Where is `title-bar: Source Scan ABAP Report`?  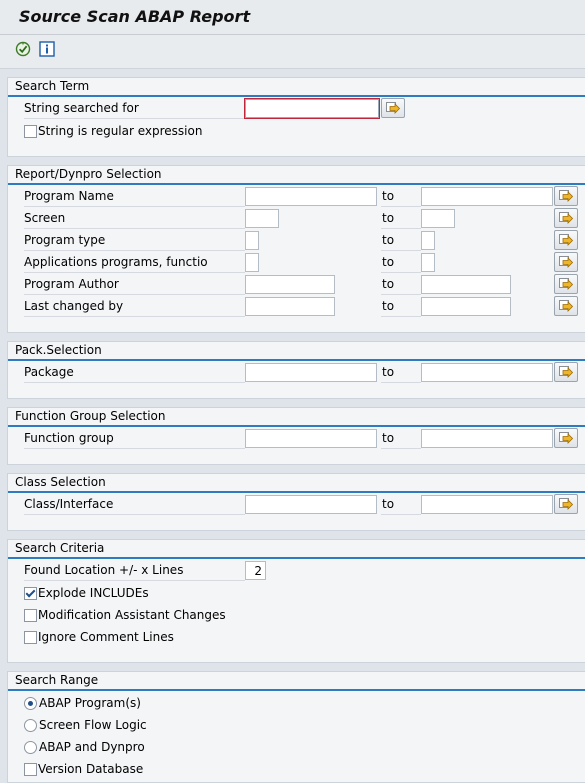
title-bar: Source Scan ABAP Report is located at coordinates (292, 17).